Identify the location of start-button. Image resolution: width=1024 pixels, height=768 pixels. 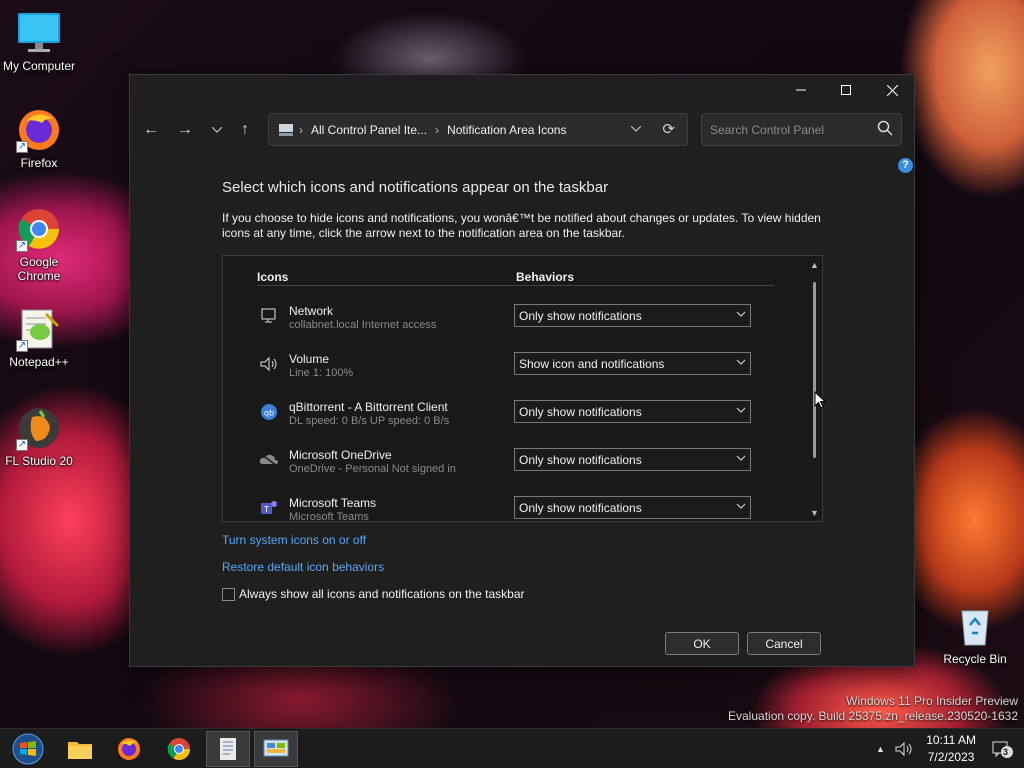
(28, 749).